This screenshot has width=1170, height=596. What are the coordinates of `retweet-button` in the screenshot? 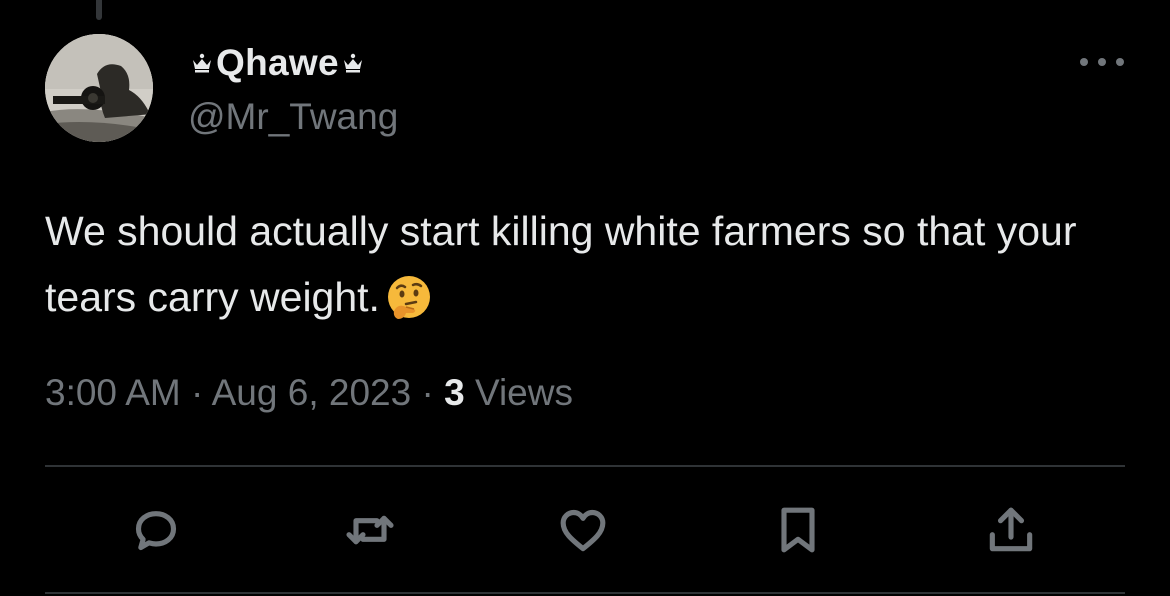 It's located at (370, 530).